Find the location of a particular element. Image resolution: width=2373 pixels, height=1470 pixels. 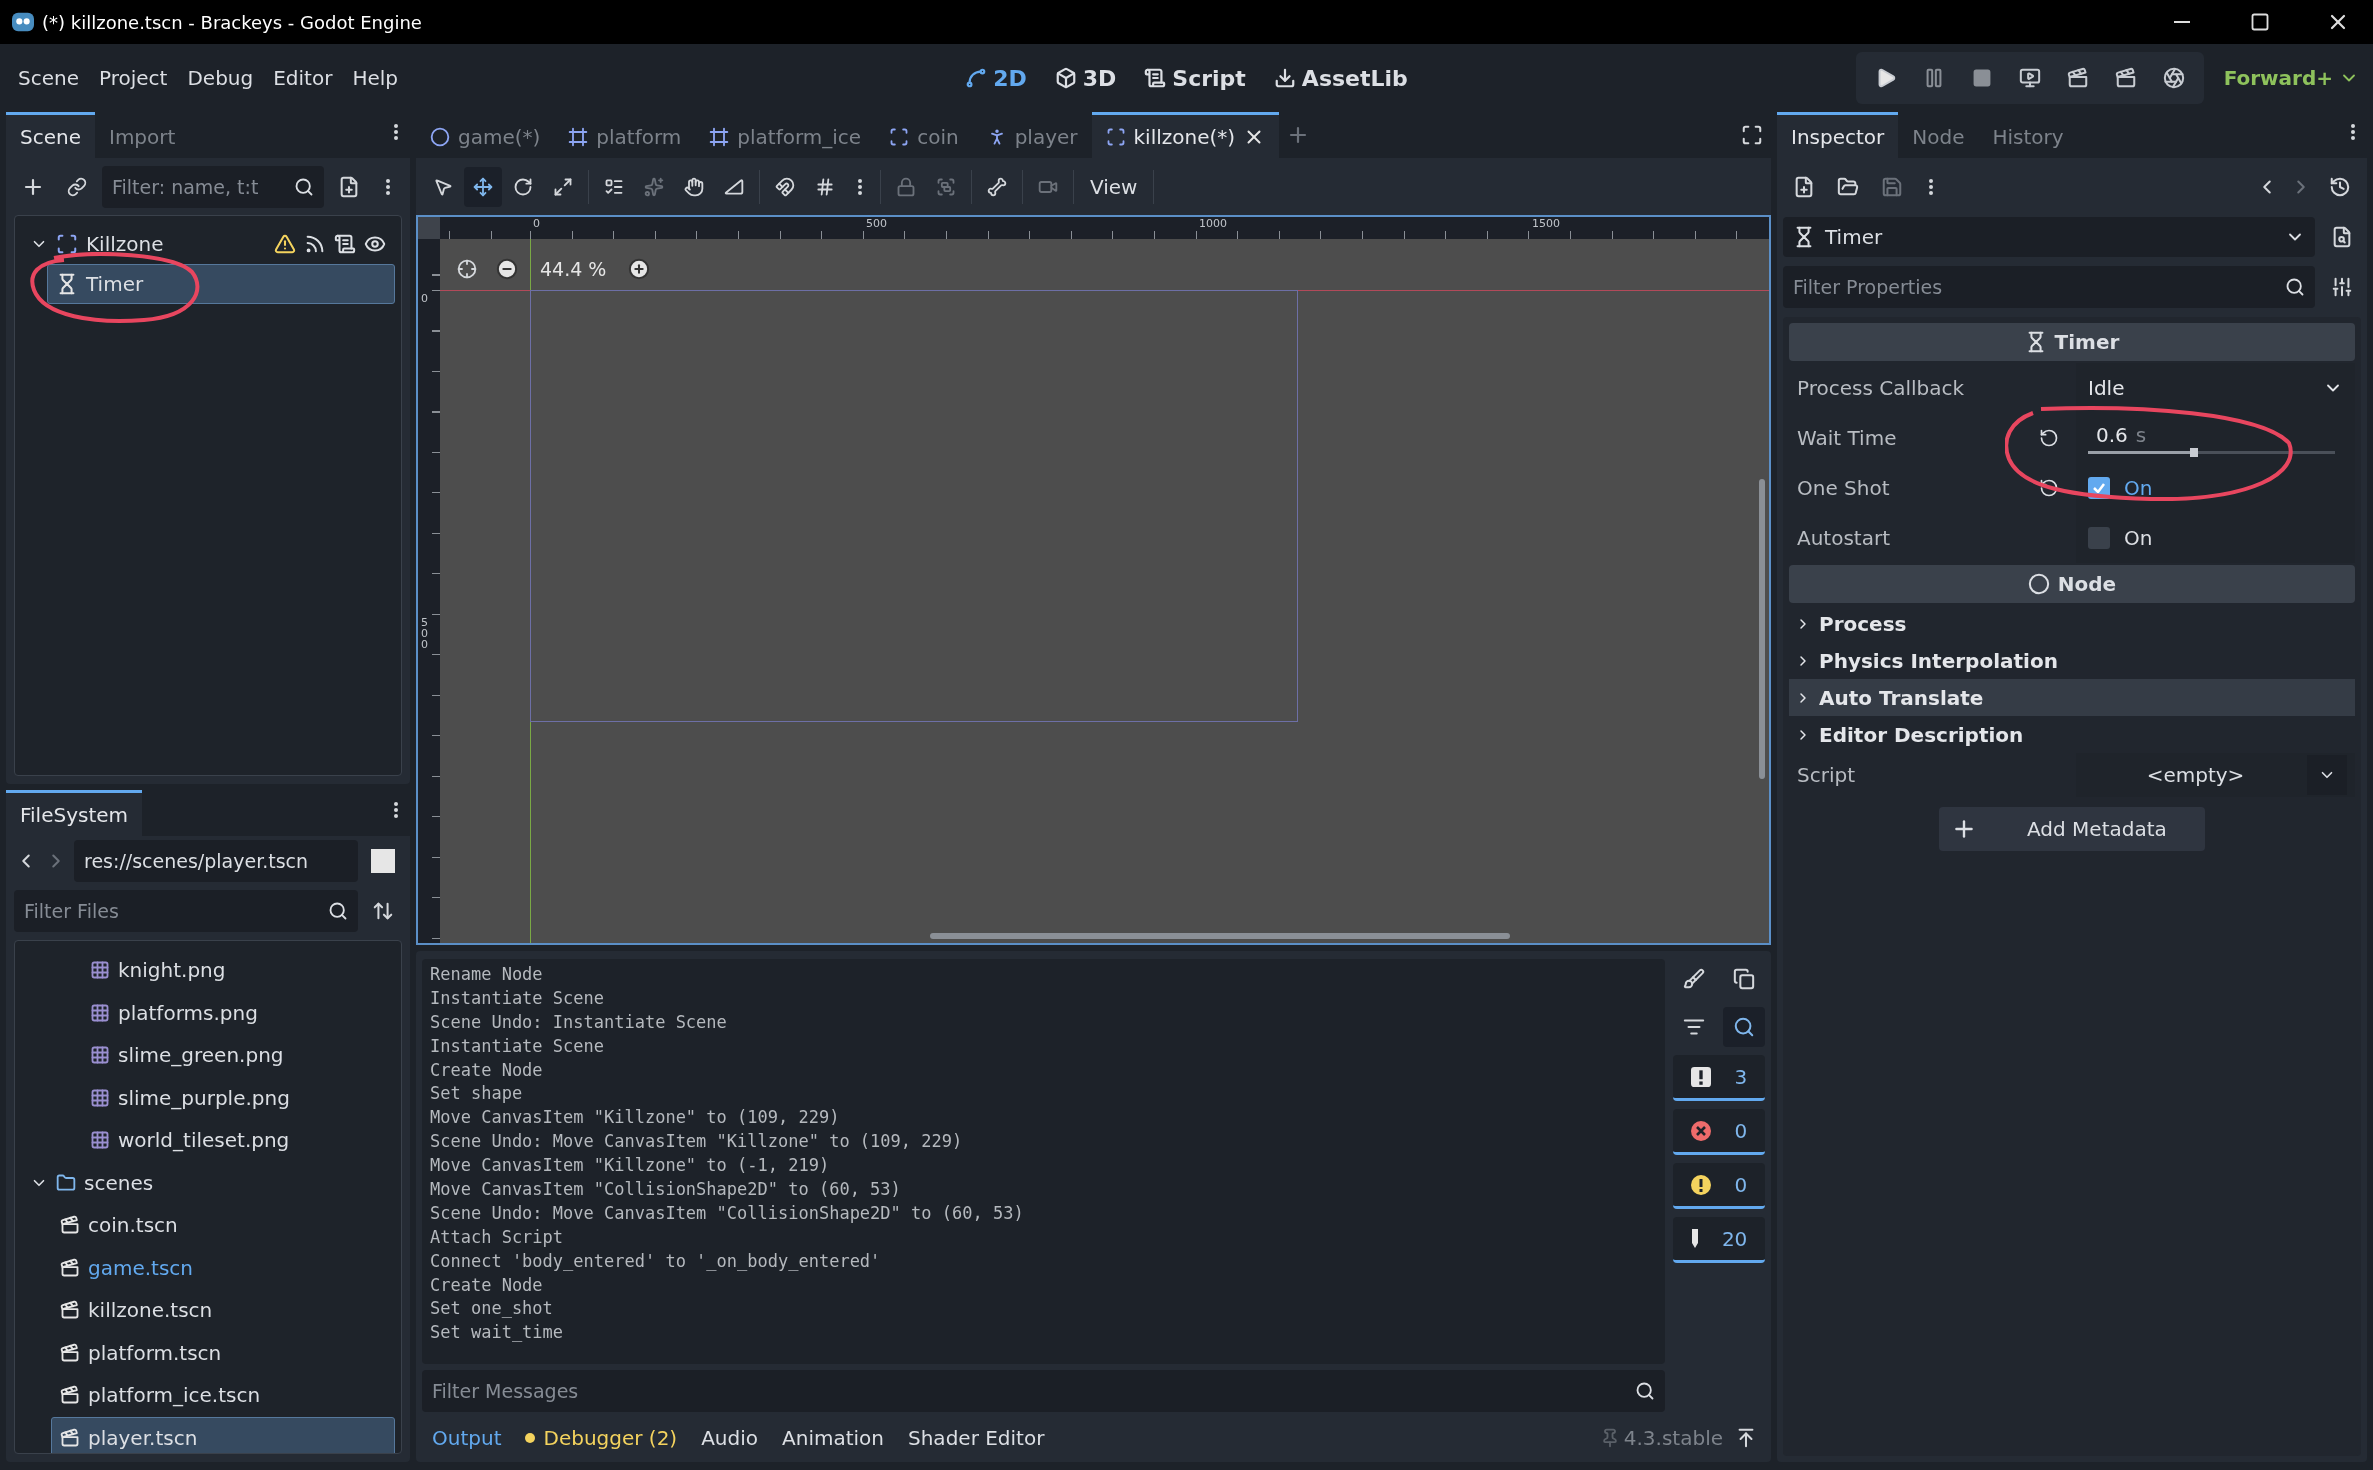

tree-item: Killzone is located at coordinates (208, 244).